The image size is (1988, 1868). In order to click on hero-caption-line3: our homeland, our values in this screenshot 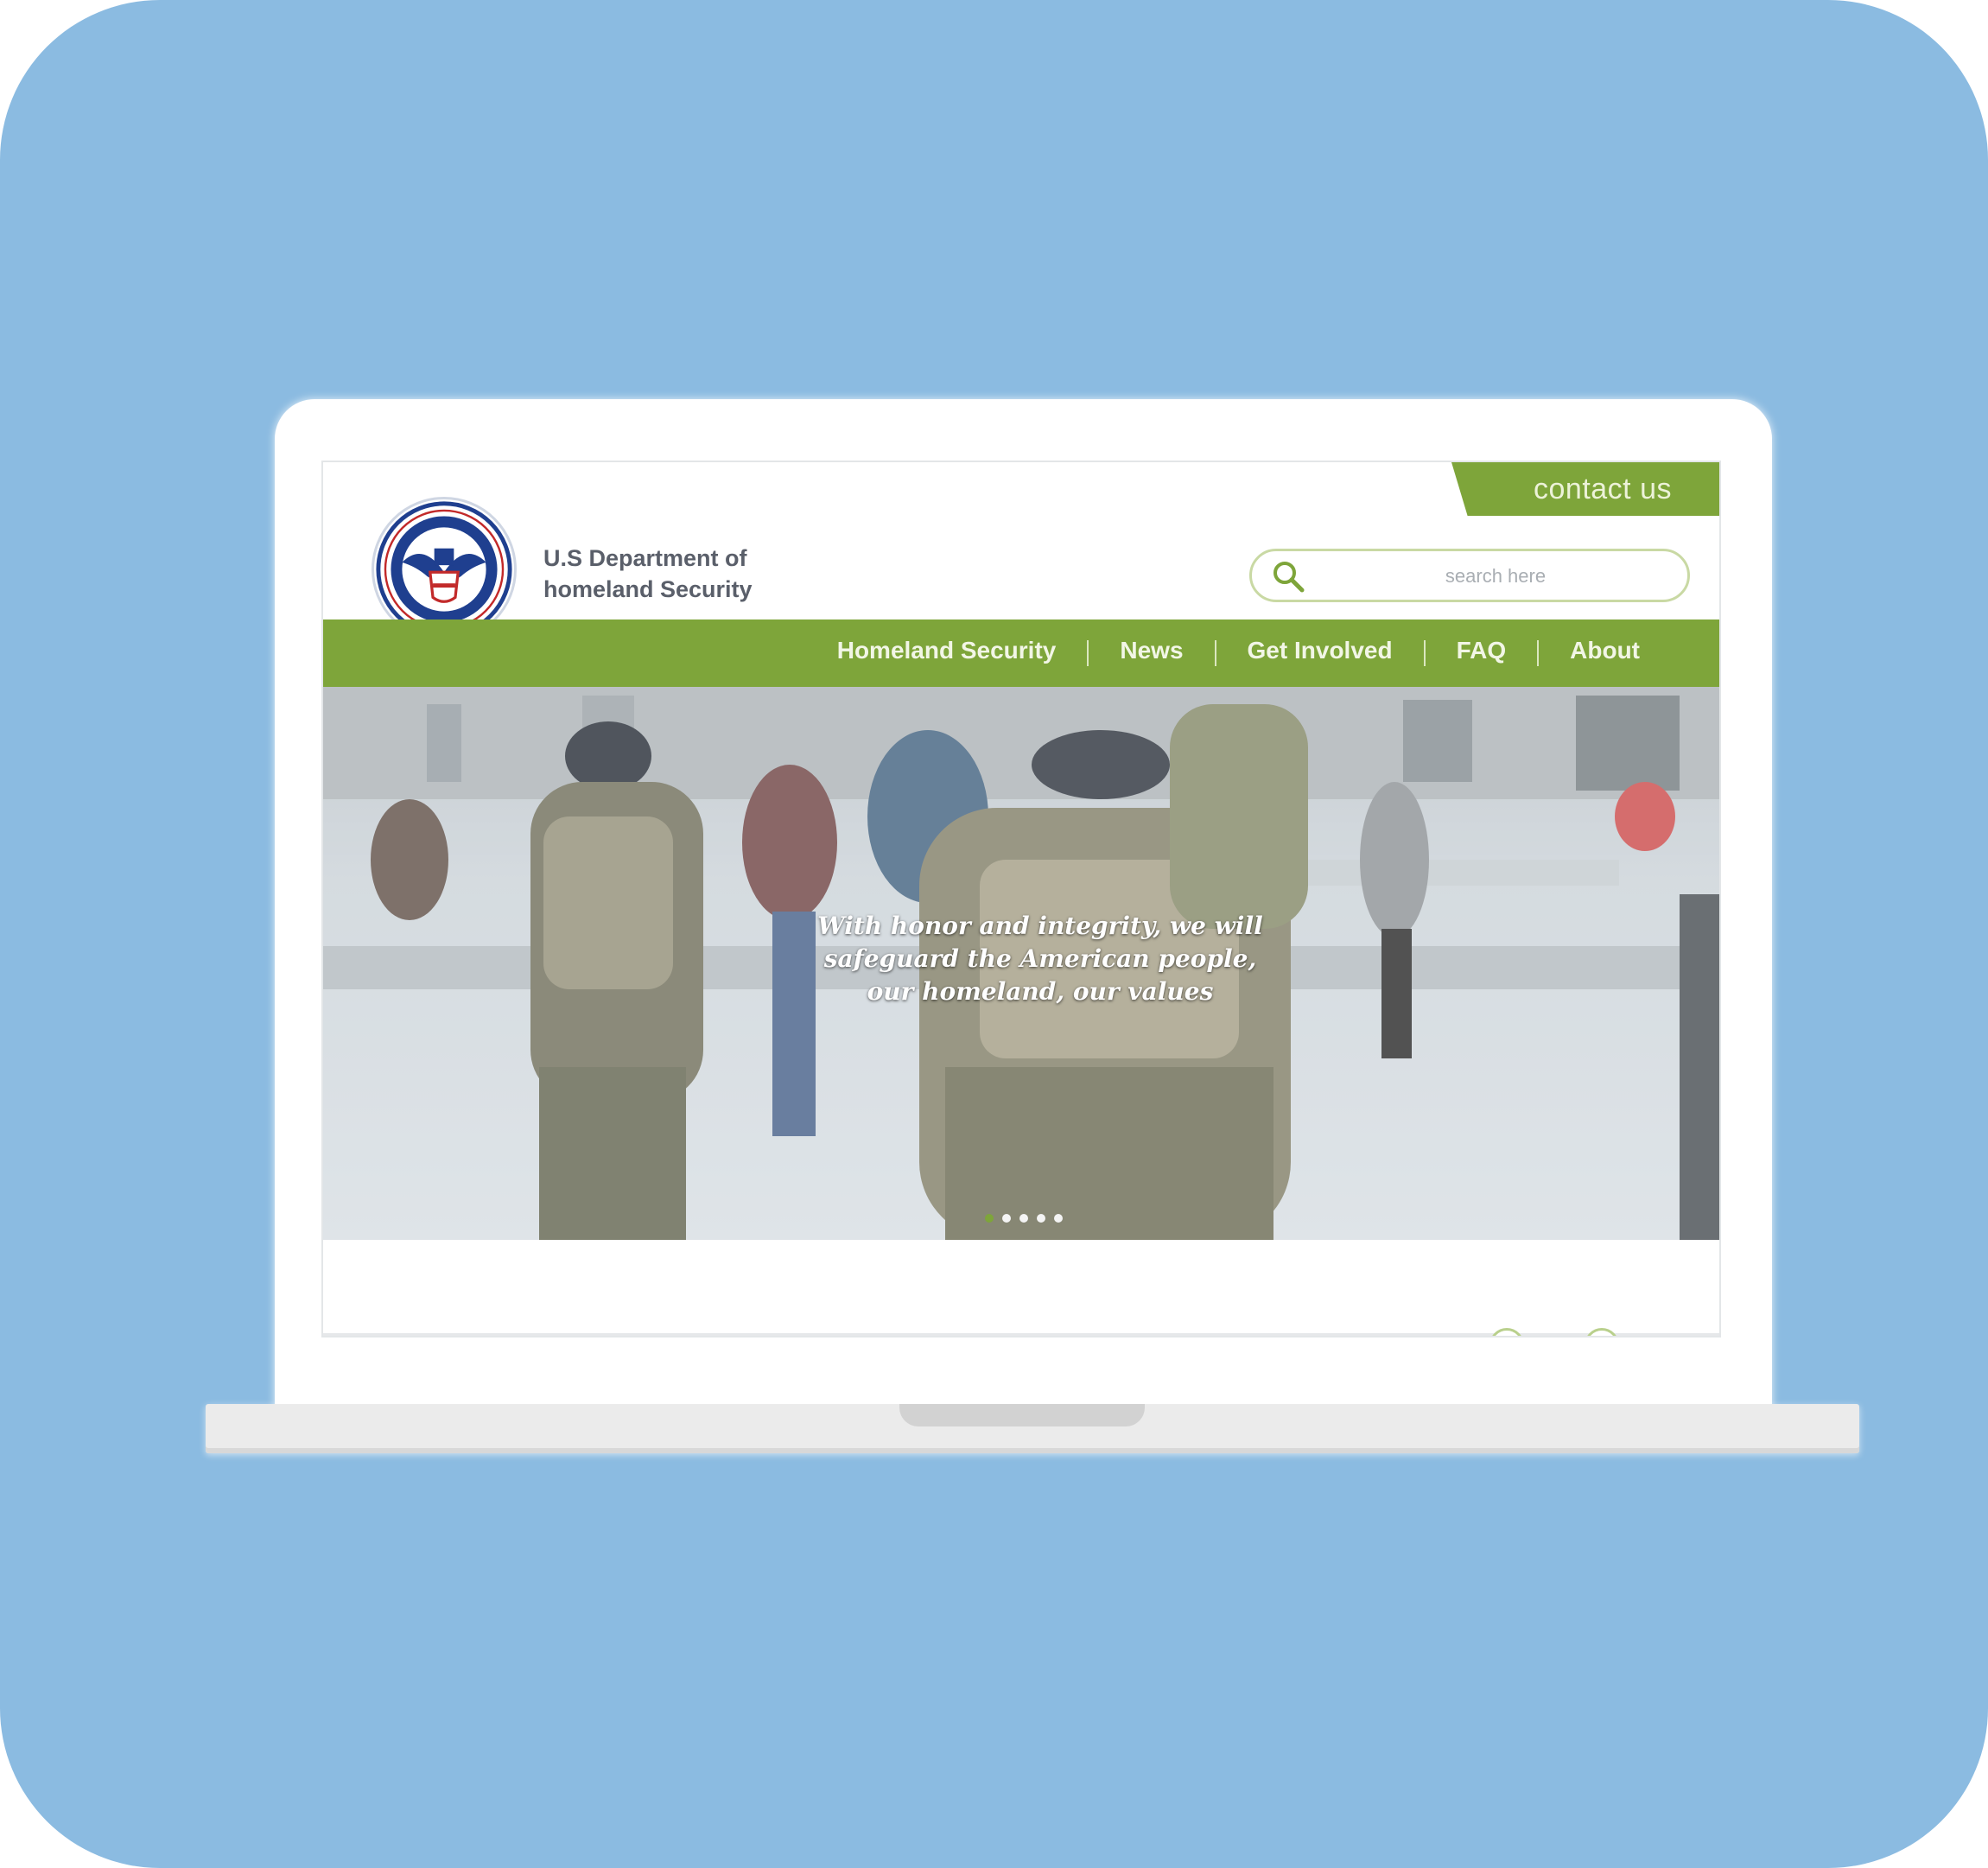, I will do `click(1040, 991)`.